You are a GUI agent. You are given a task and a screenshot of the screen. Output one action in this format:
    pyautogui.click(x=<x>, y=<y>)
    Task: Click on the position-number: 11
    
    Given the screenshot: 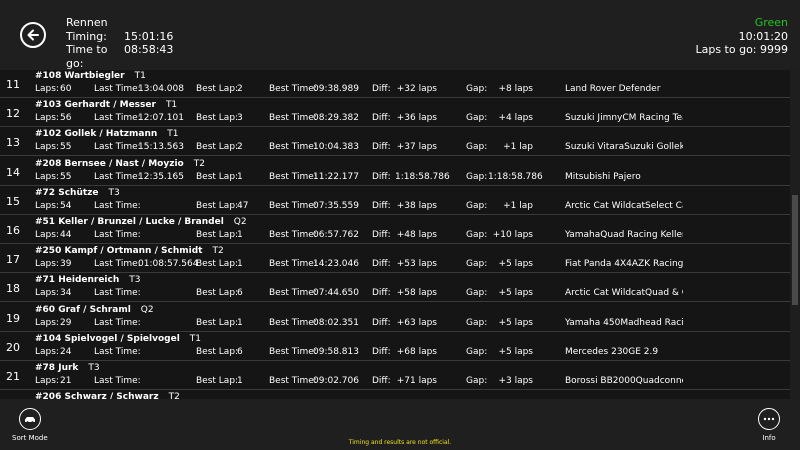 What is the action you would take?
    pyautogui.click(x=13, y=84)
    